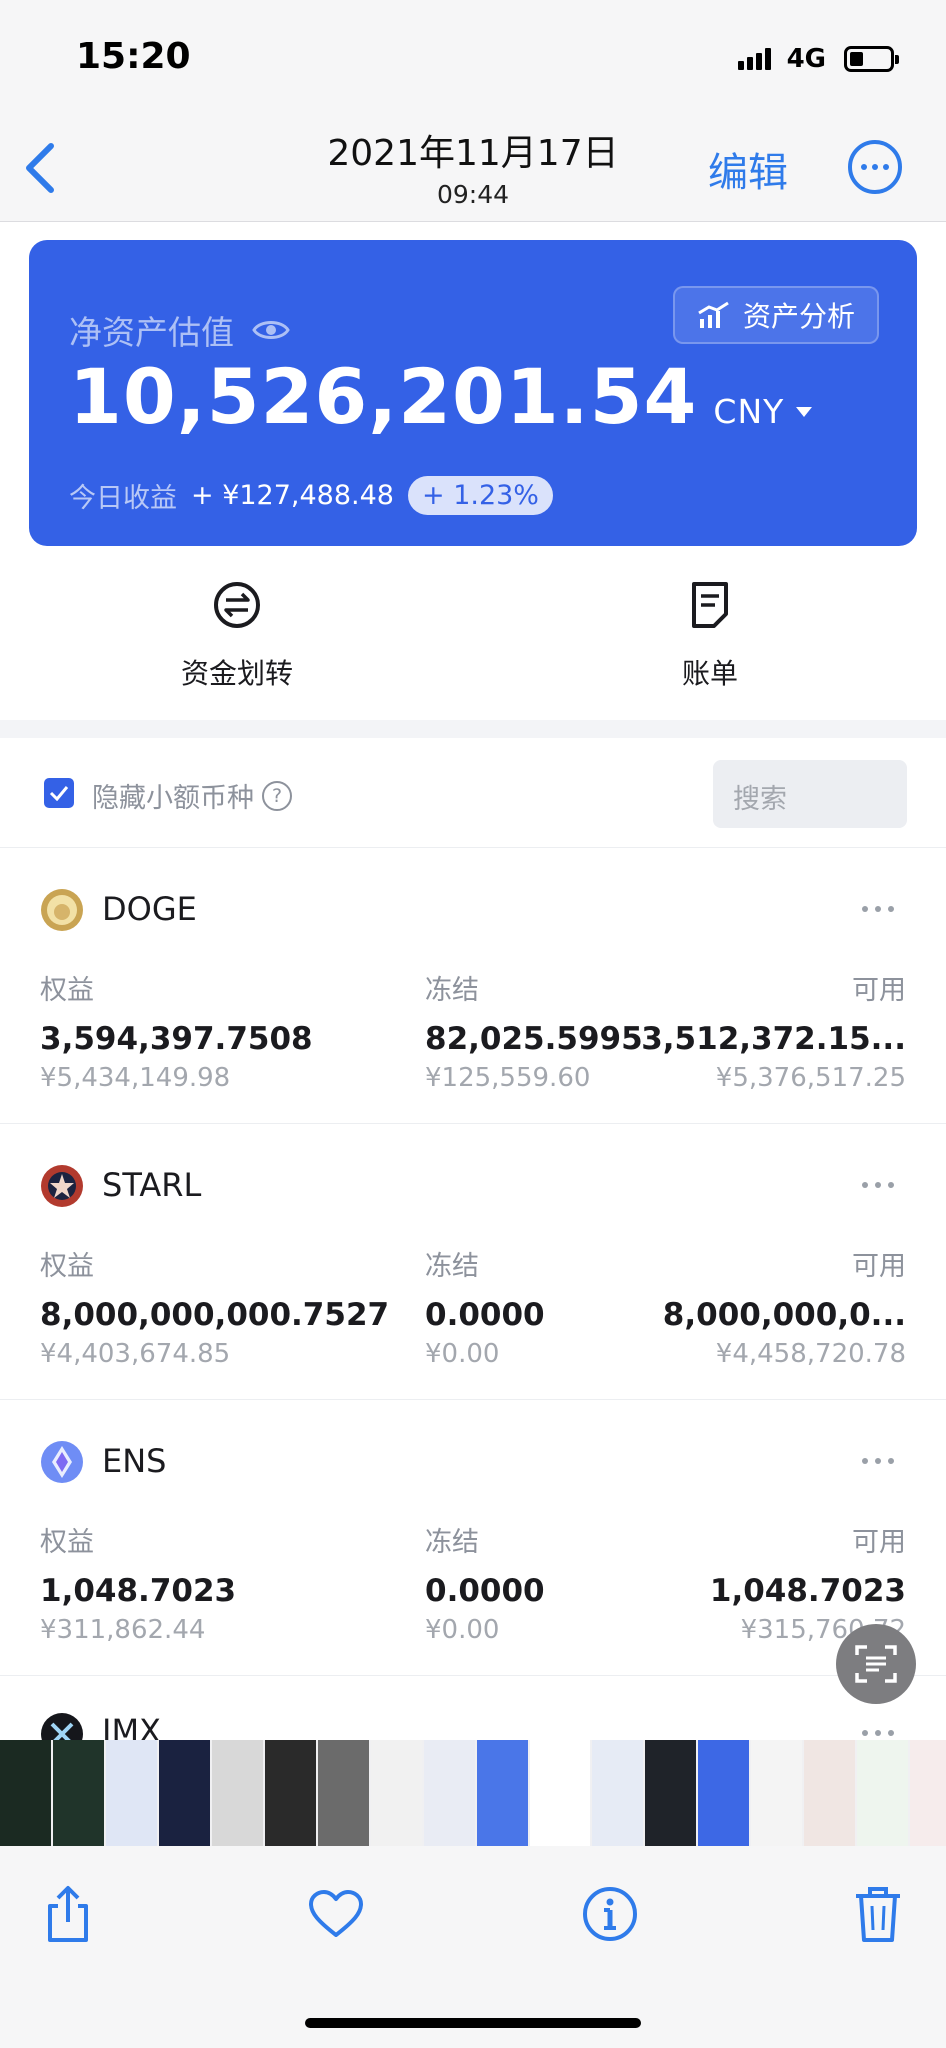 The height and width of the screenshot is (2048, 946). What do you see at coordinates (237, 636) in the screenshot?
I see `fund-transfer-button: 资金划转` at bounding box center [237, 636].